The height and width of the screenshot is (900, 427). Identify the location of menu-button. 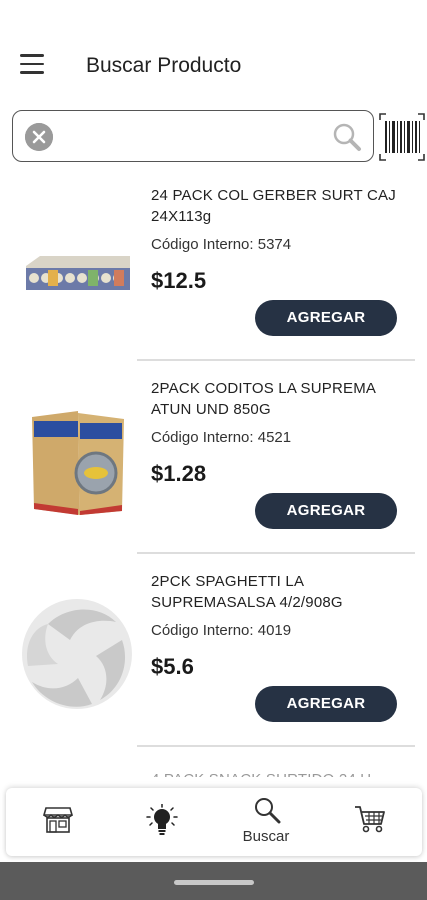
(33, 65).